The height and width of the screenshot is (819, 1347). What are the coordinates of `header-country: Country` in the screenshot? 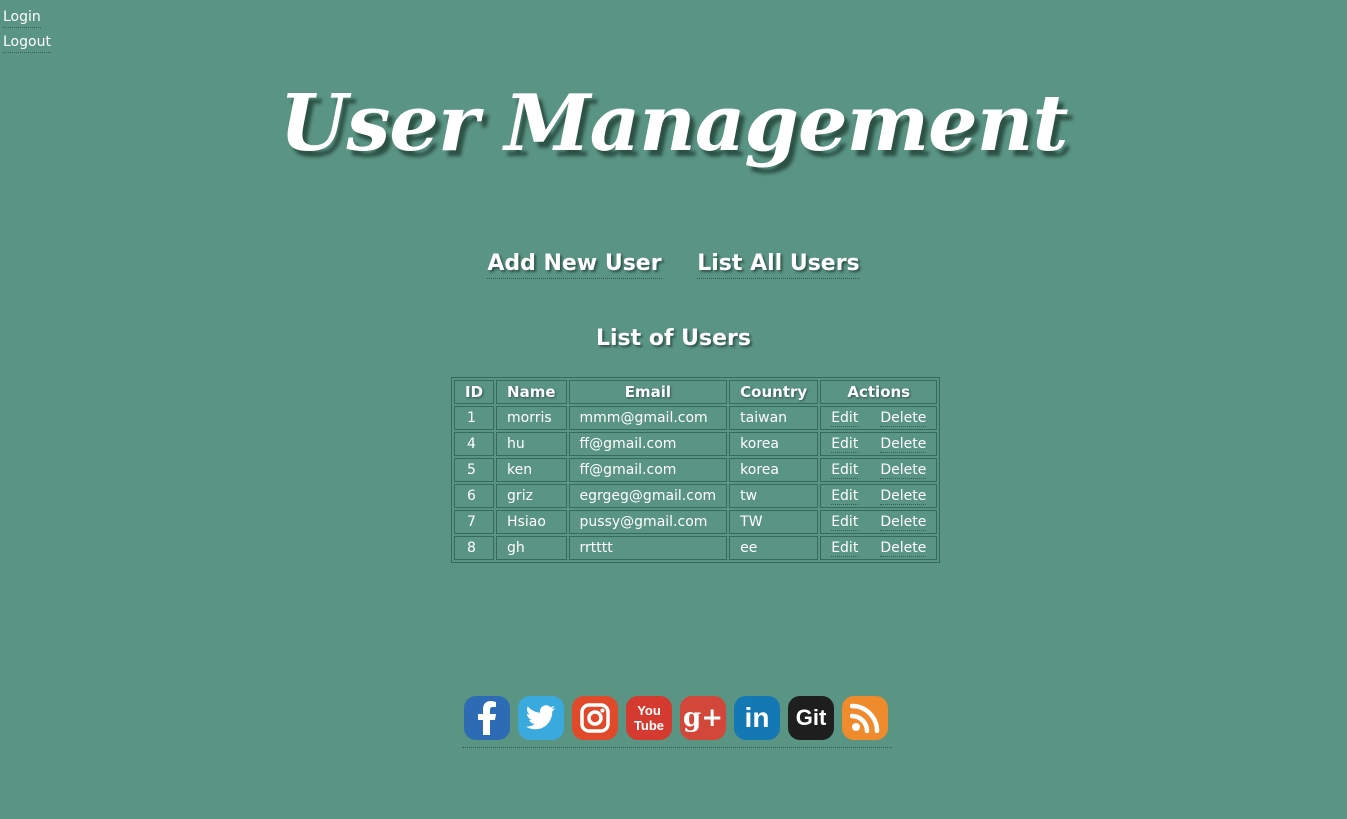 It's located at (774, 392).